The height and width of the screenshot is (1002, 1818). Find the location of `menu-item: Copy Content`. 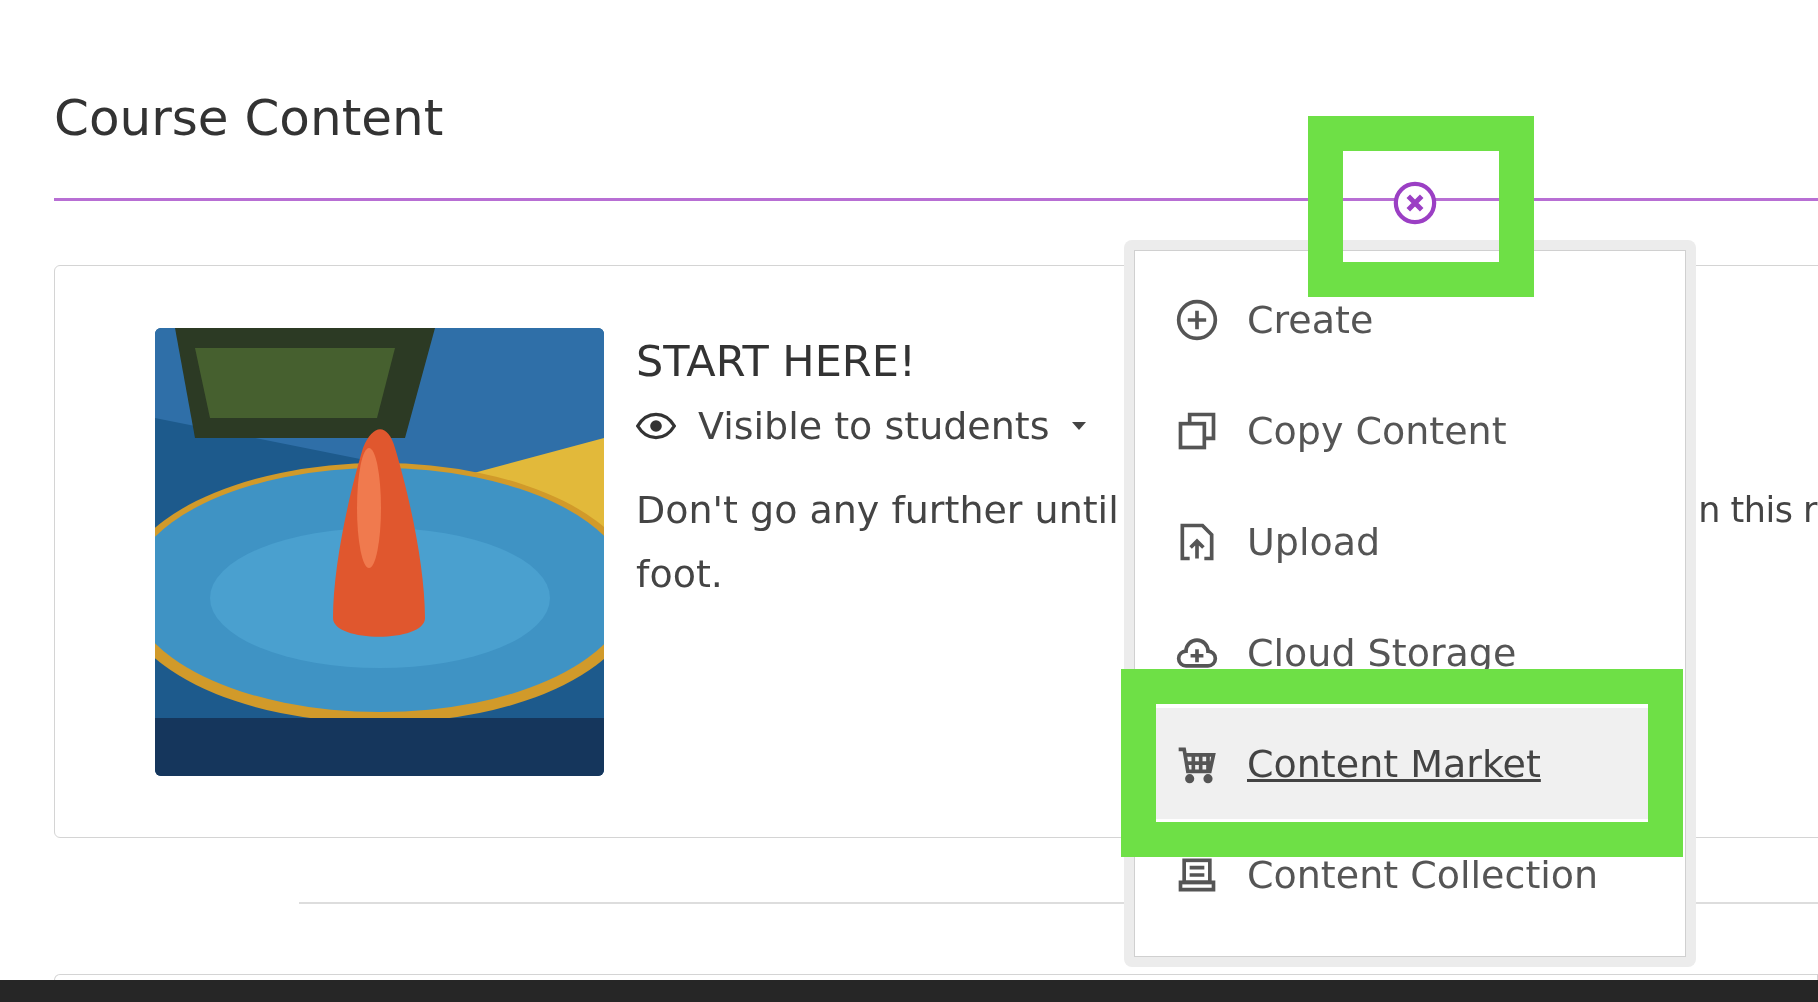

menu-item: Copy Content is located at coordinates (1410, 430).